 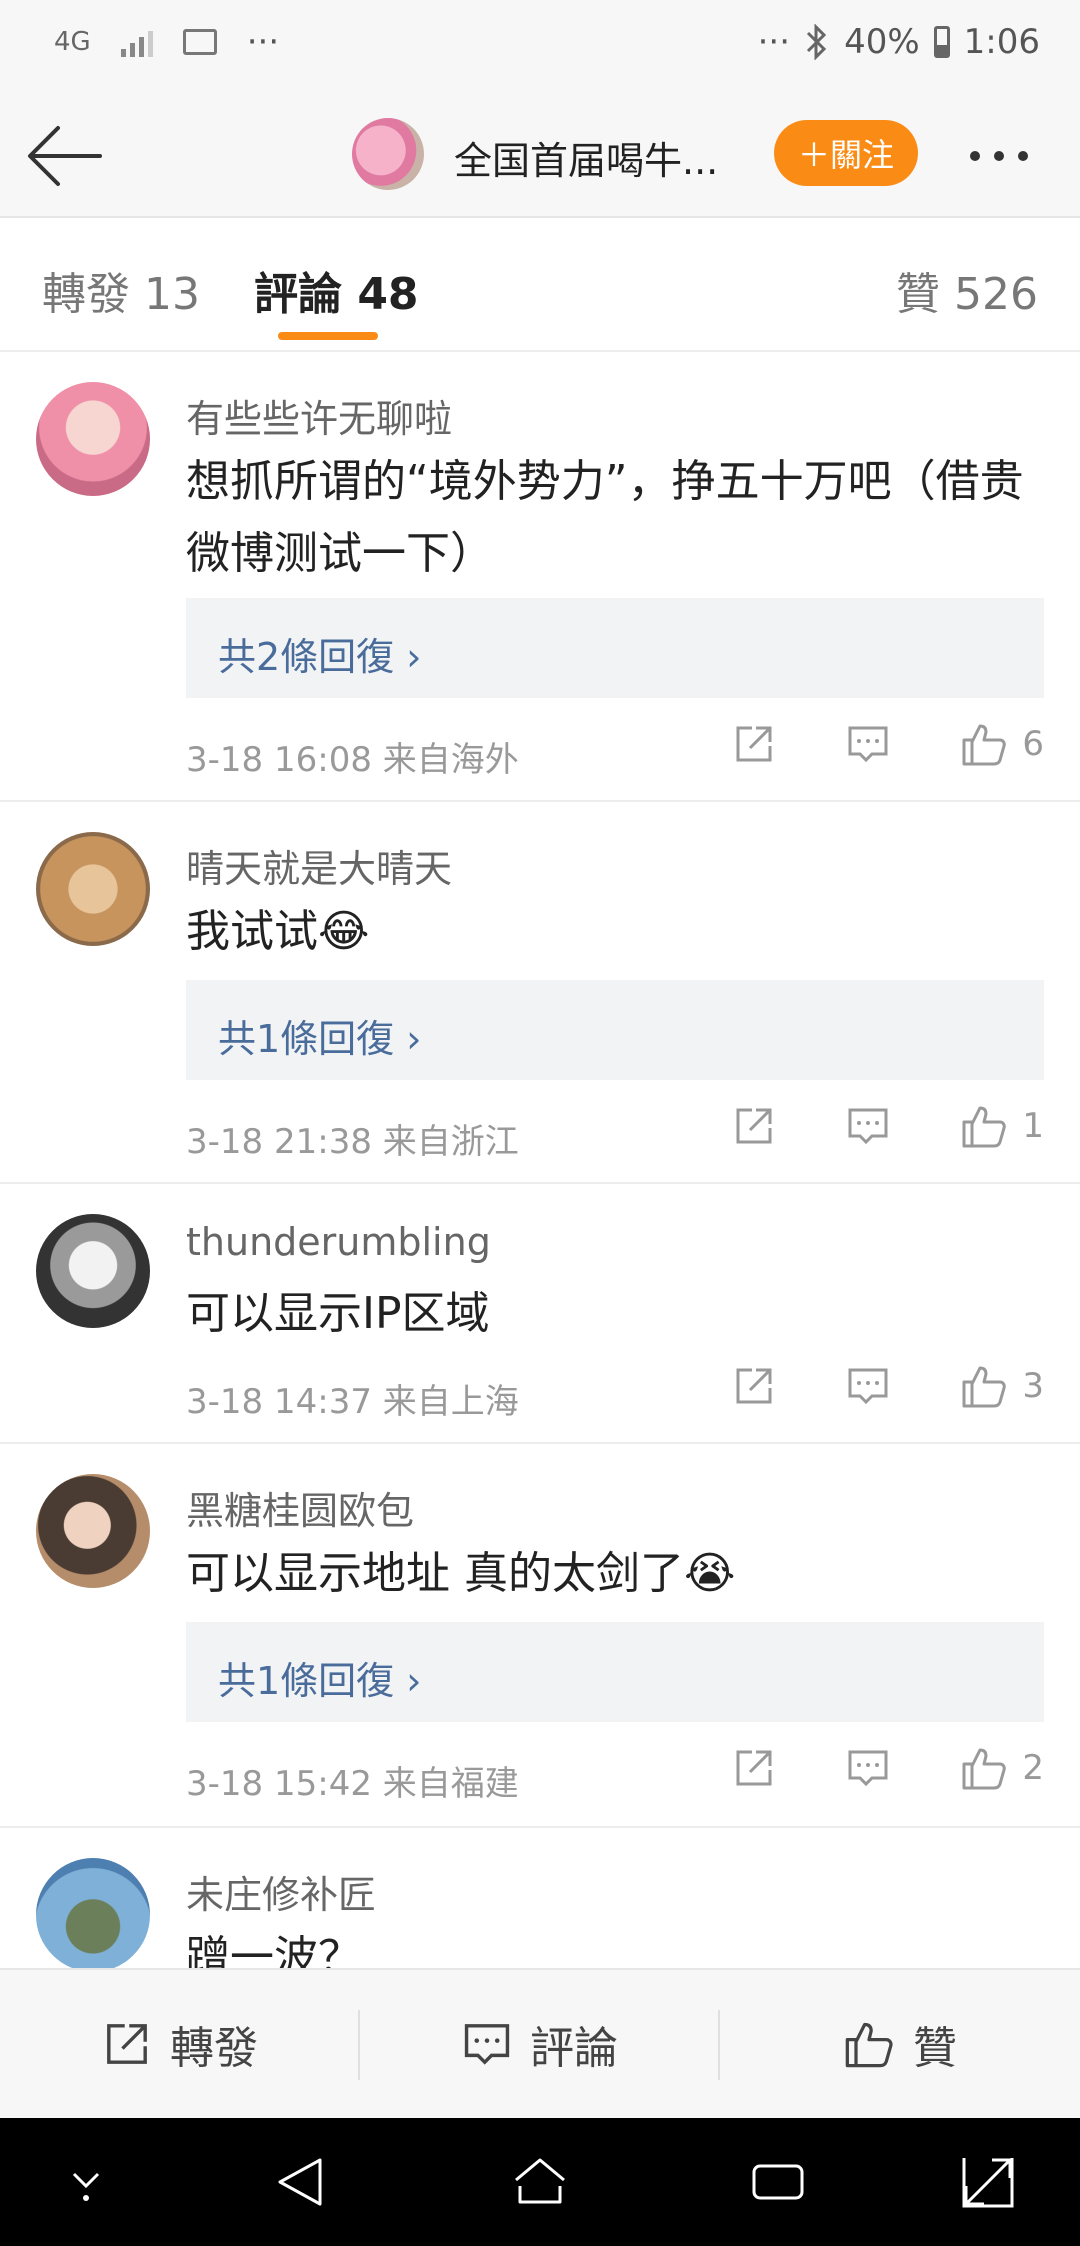 What do you see at coordinates (281, 1891) in the screenshot?
I see `comment-username: 未庄修补匠` at bounding box center [281, 1891].